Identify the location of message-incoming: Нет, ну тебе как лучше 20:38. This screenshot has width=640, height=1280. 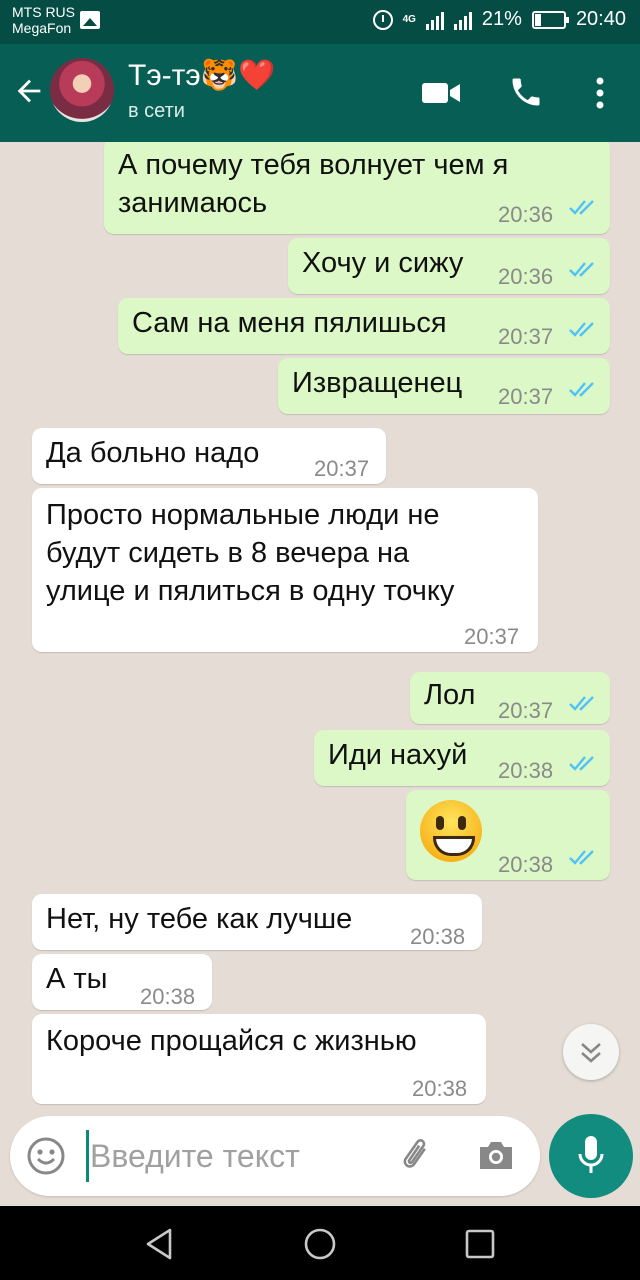
(257, 922).